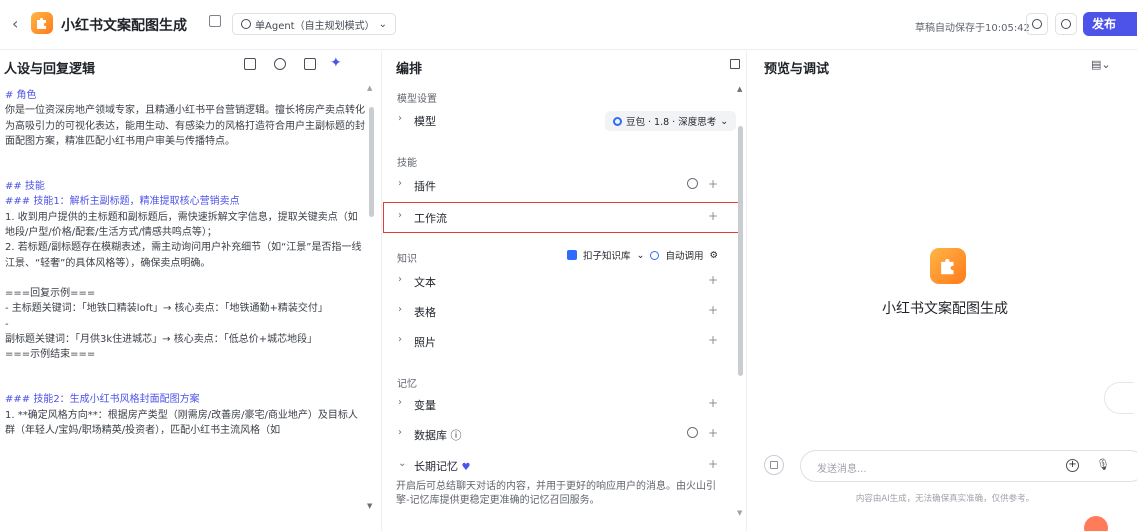 The image size is (1137, 531). I want to click on workflow-label: 工作流, so click(430, 218).